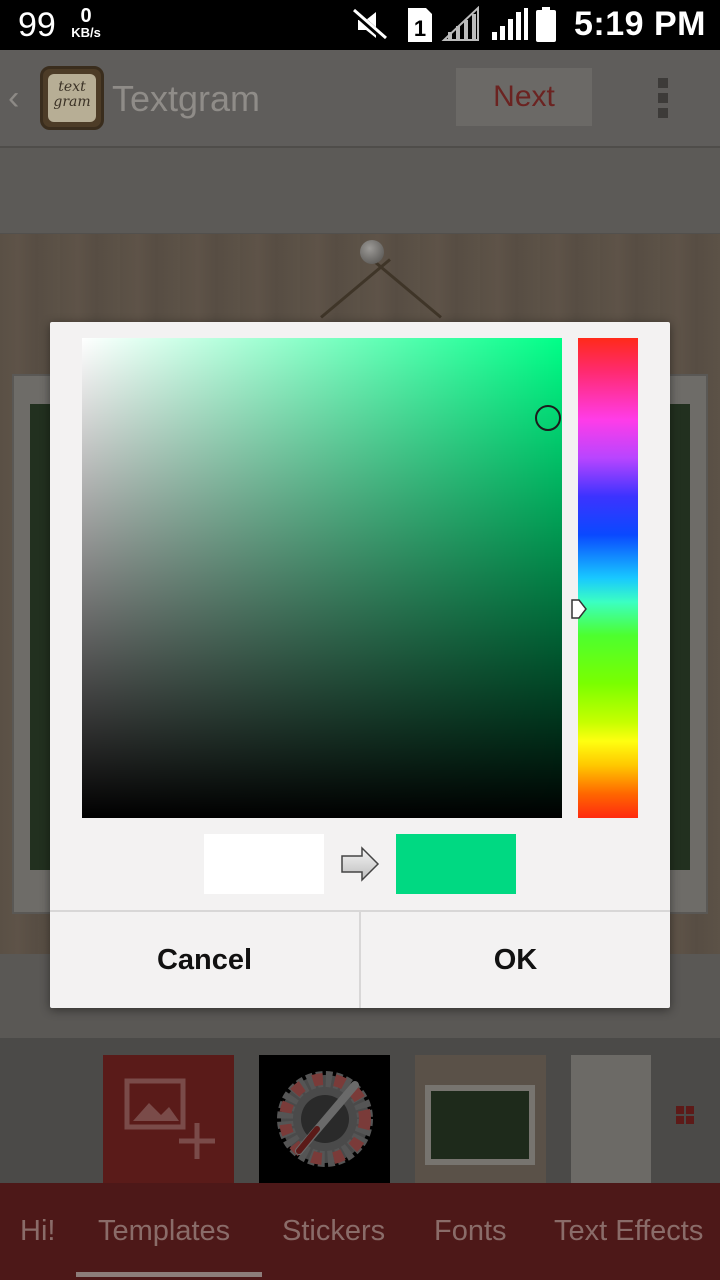 This screenshot has height=1280, width=720. Describe the element at coordinates (456, 864) in the screenshot. I see `new-color-swatch` at that location.